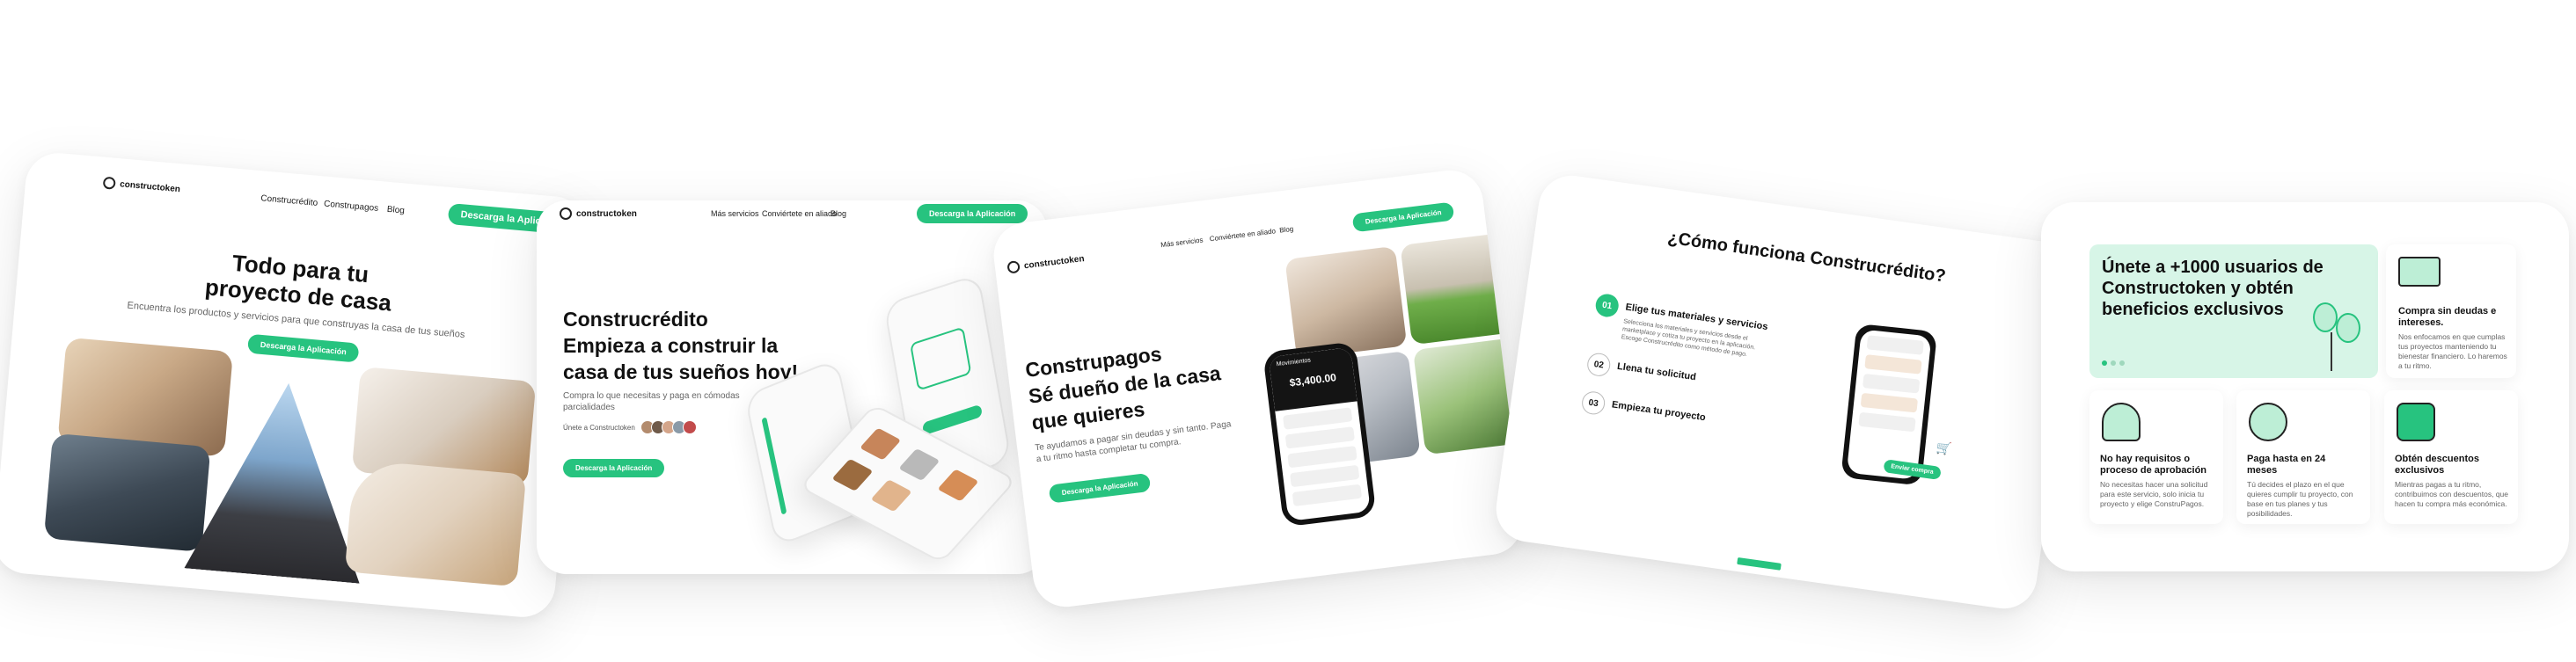  Describe the element at coordinates (2452, 465) in the screenshot. I see `benefit-title: Obtén descuentos exclusivos` at that location.